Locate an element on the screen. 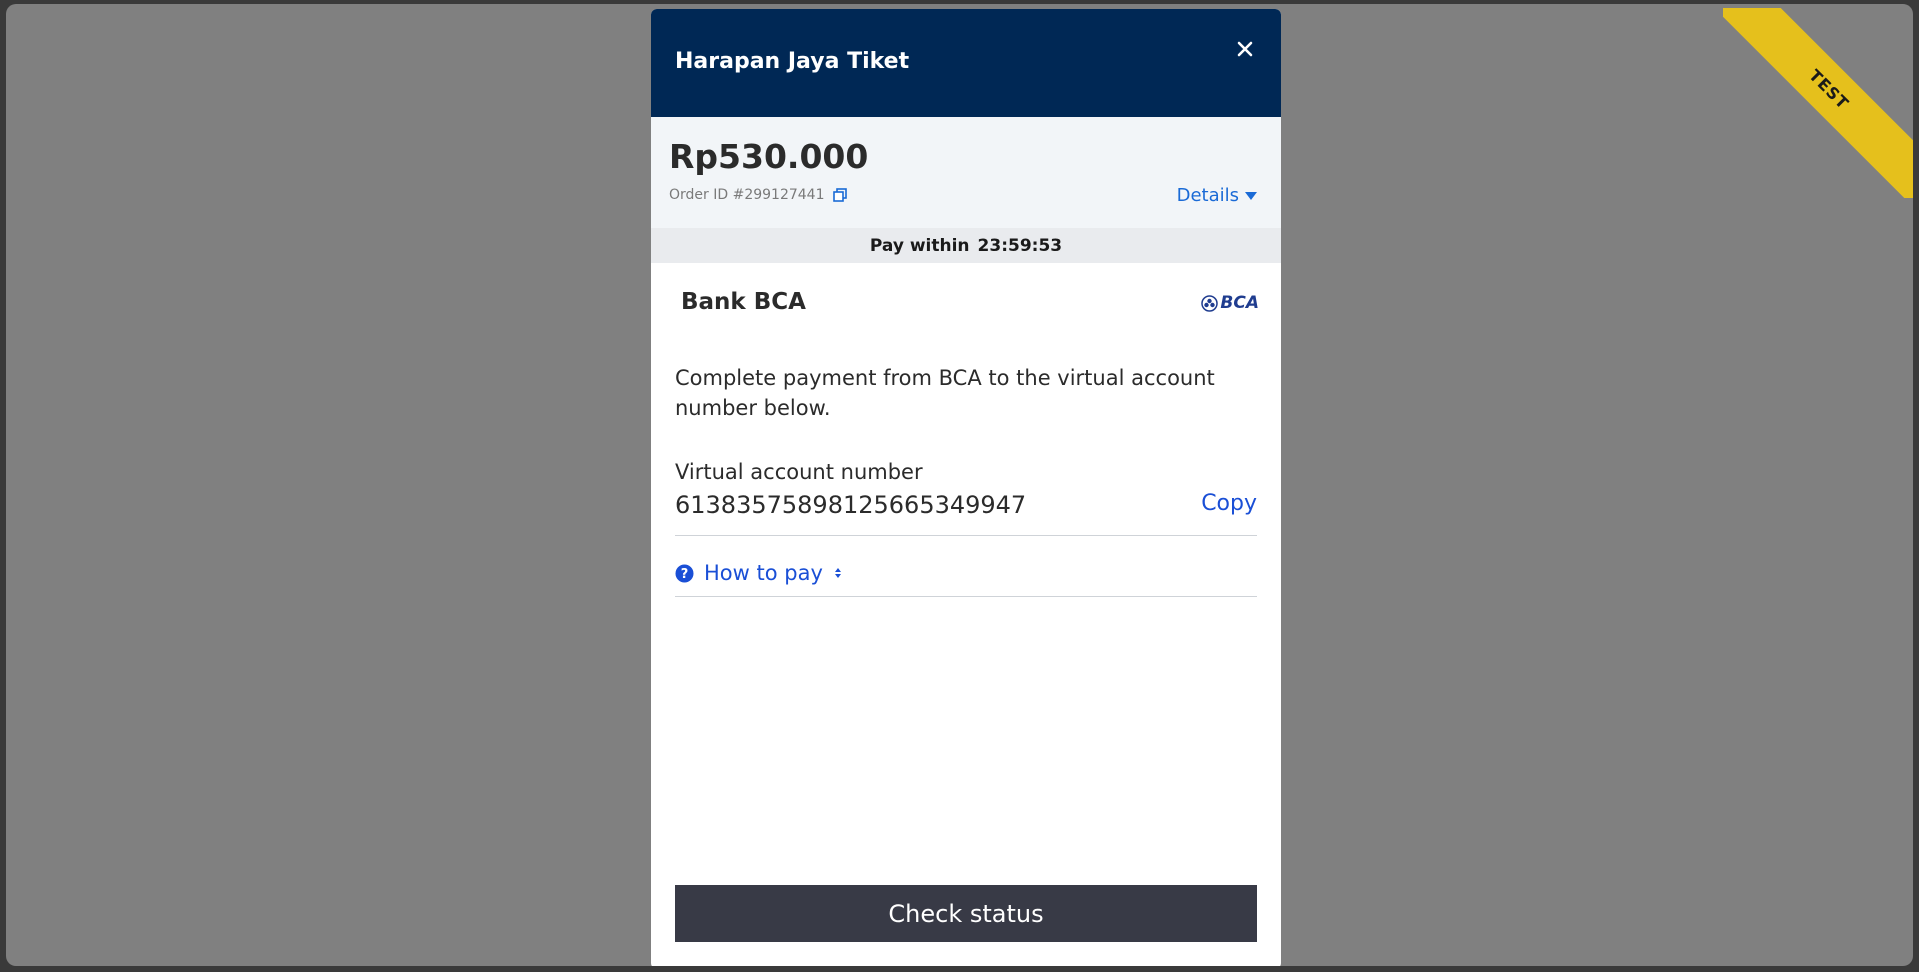 This screenshot has height=972, width=1919. how-to-pay-toggle: ? How to pay is located at coordinates (759, 573).